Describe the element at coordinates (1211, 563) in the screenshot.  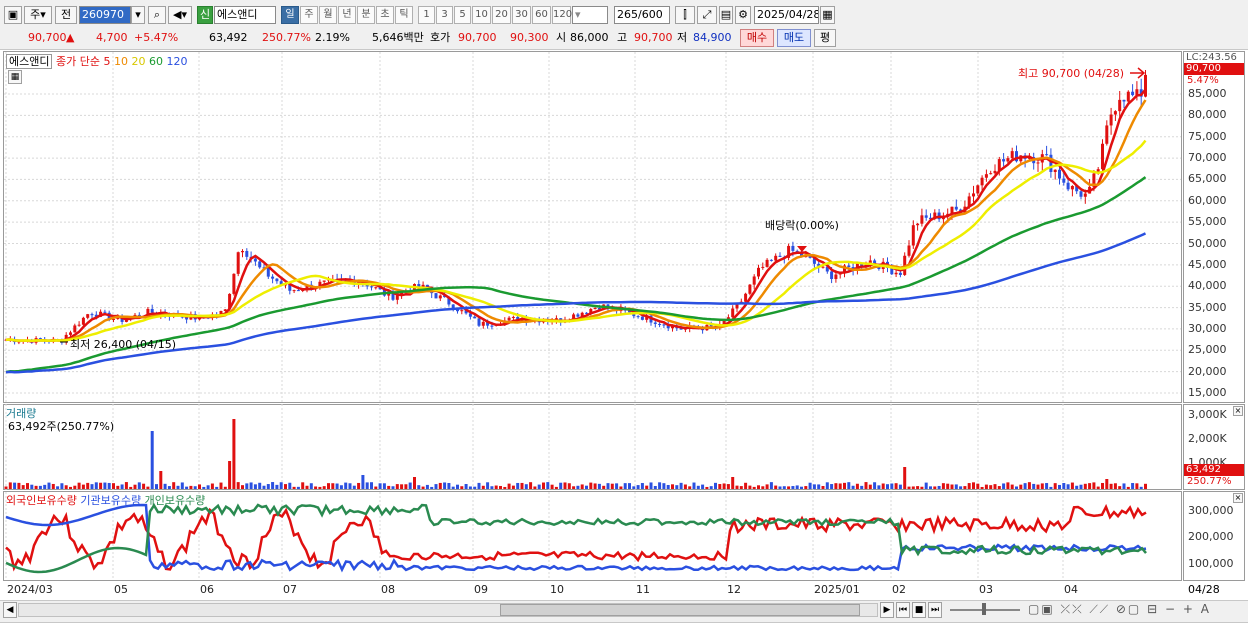
I see `hold-tick-100k: 100,000` at that location.